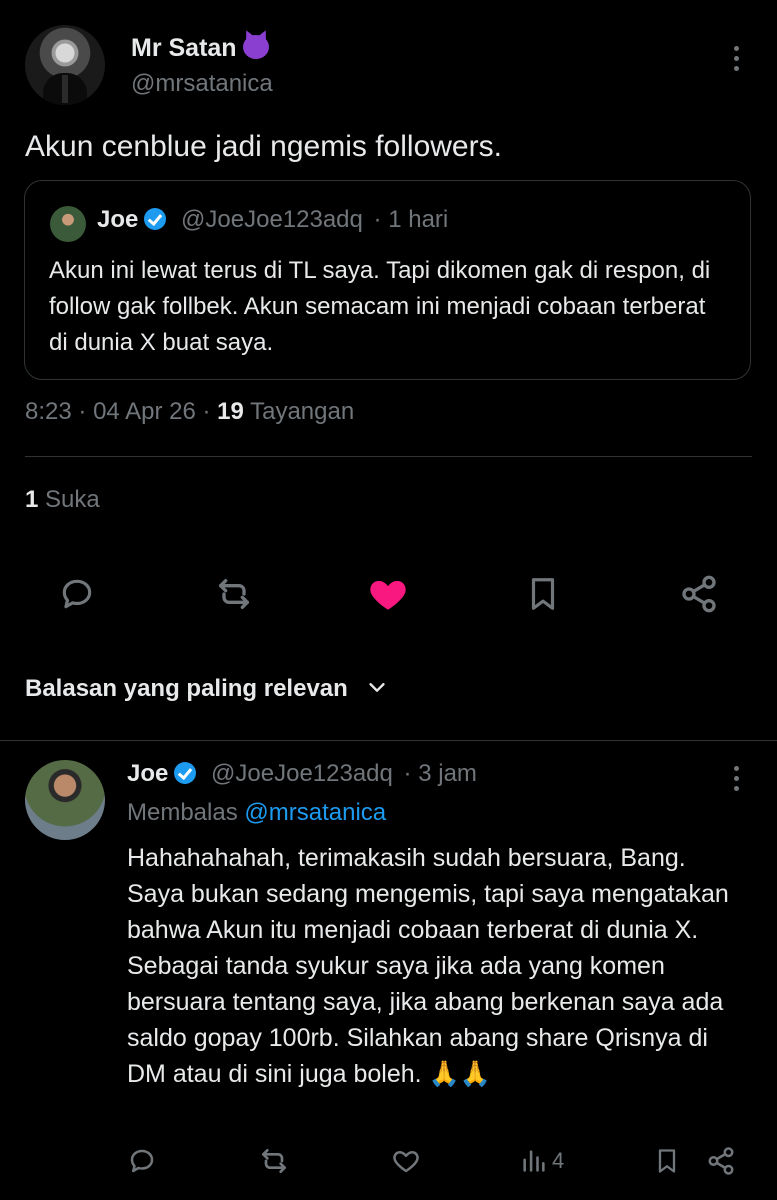  What do you see at coordinates (68, 224) in the screenshot?
I see `quoted-author-avatar` at bounding box center [68, 224].